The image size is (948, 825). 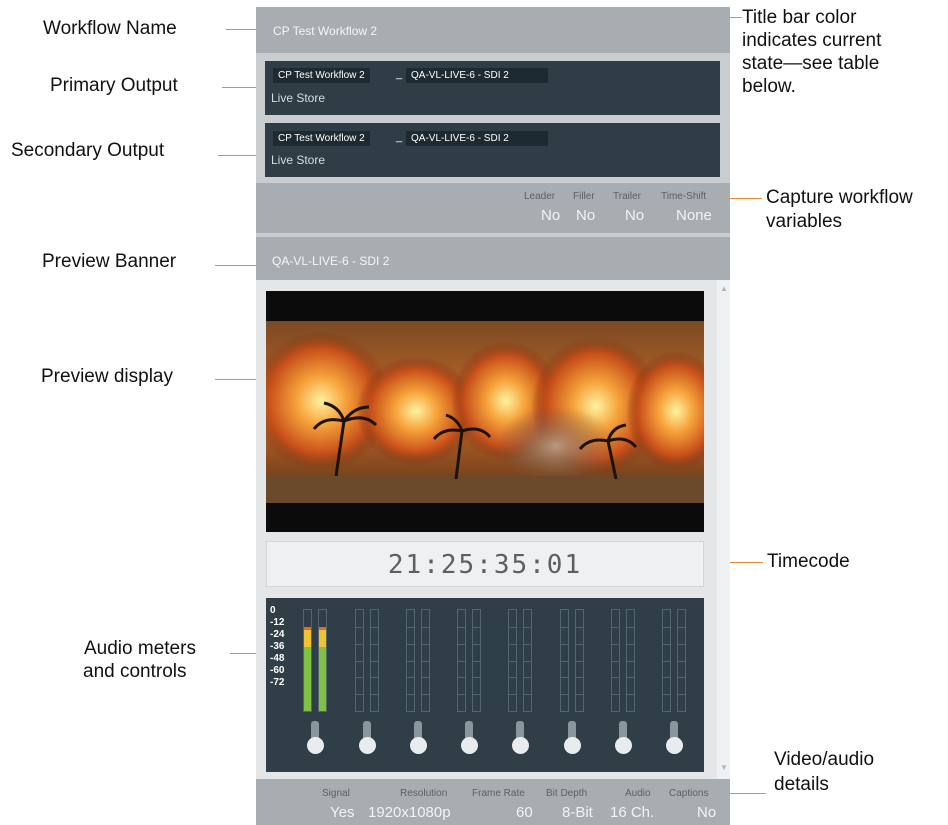 I want to click on preview-display, so click(x=485, y=411).